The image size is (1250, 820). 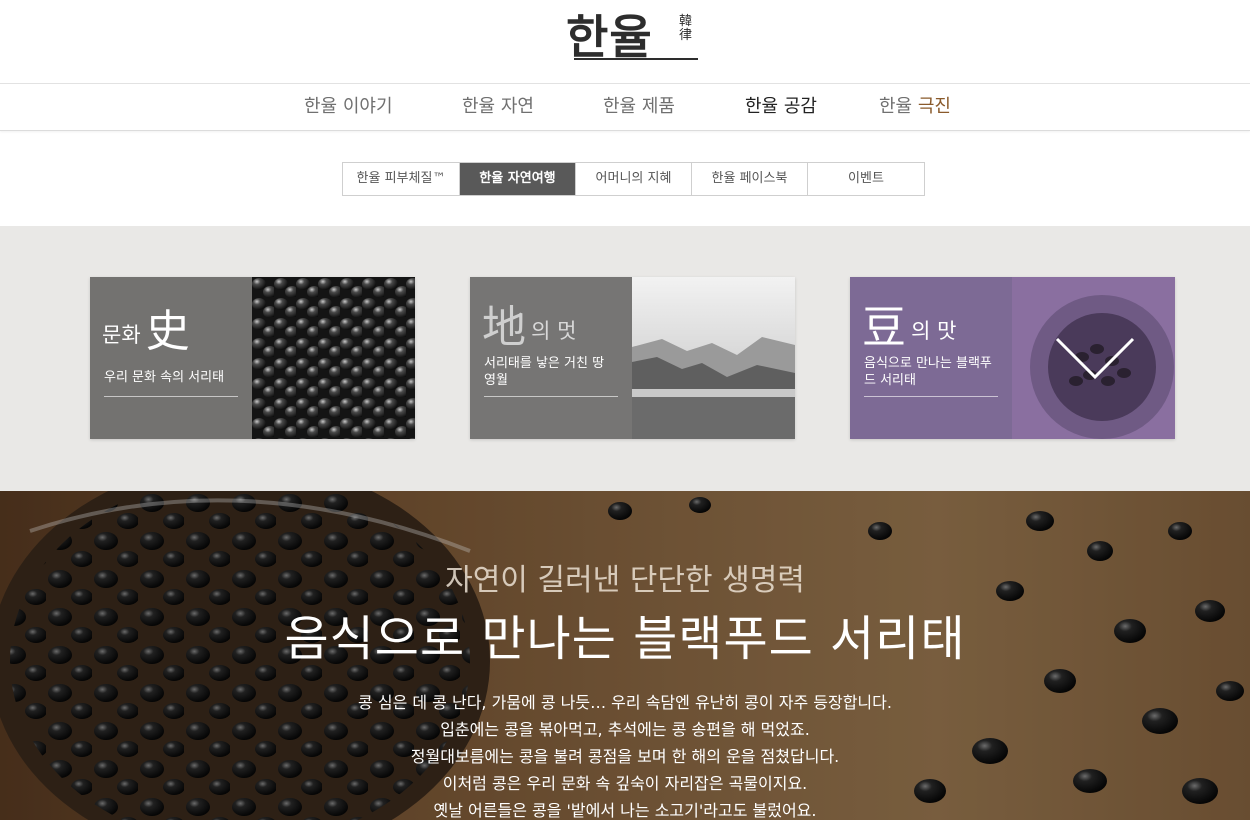 What do you see at coordinates (367, 106) in the screenshot?
I see `nav-item-label: 이야기` at bounding box center [367, 106].